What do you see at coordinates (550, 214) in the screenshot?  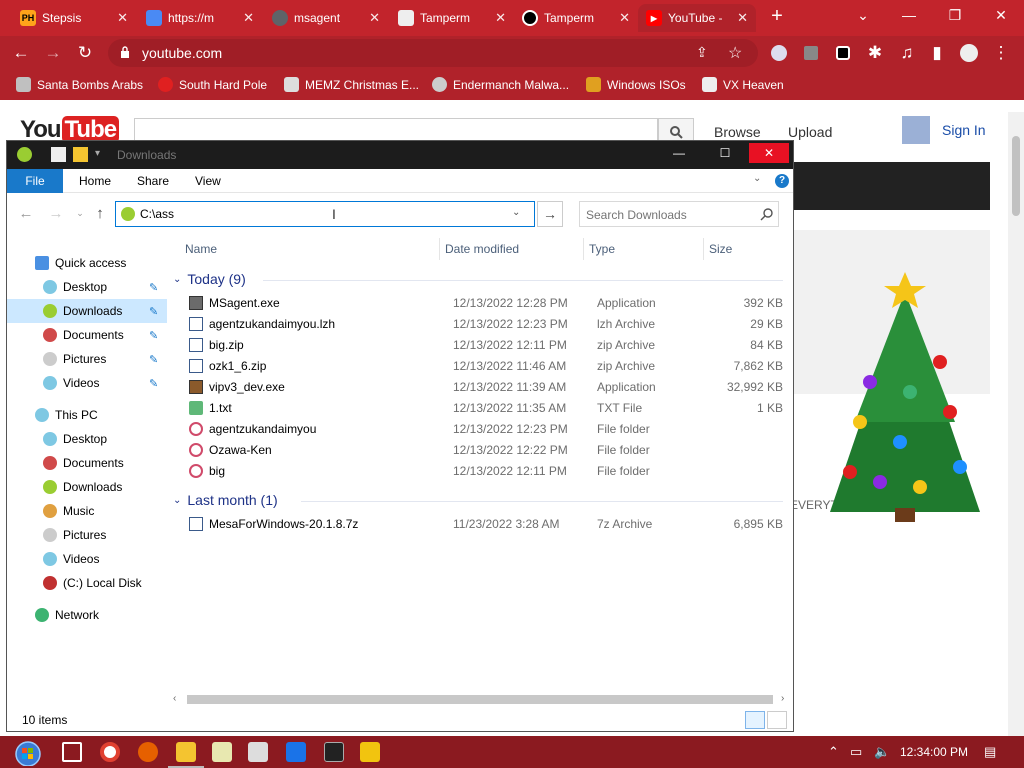 I see `go-button: →` at bounding box center [550, 214].